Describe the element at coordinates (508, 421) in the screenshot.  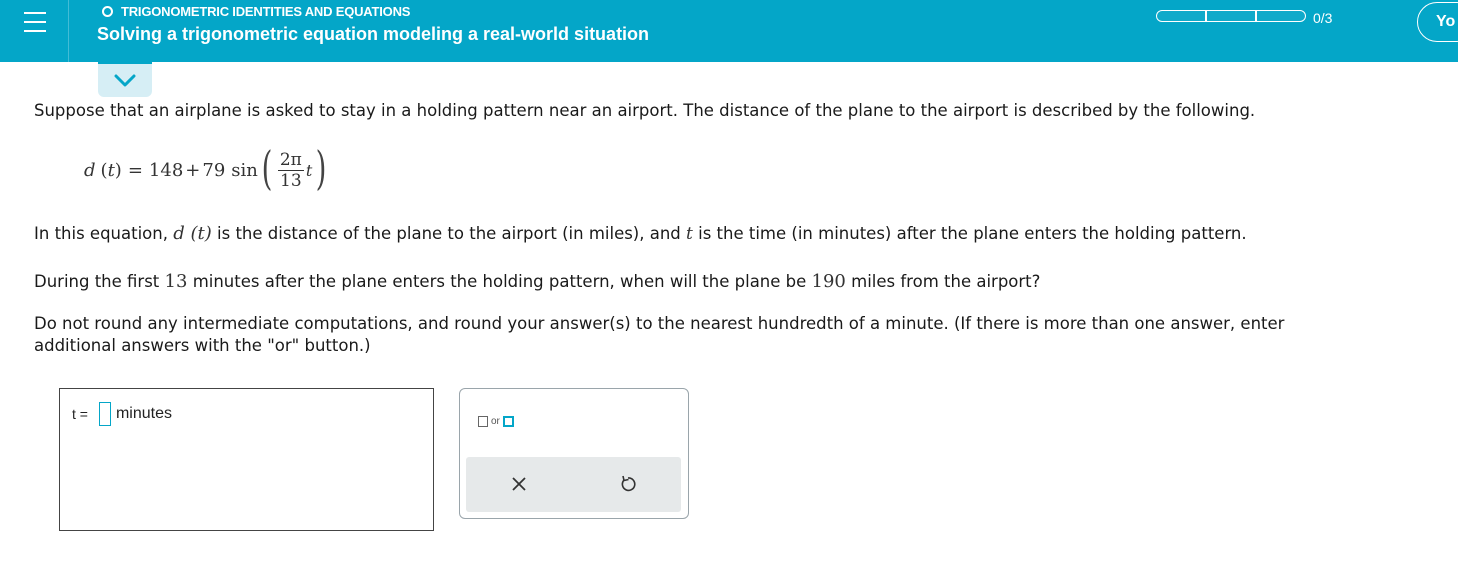
I see `or-right-box-icon` at that location.